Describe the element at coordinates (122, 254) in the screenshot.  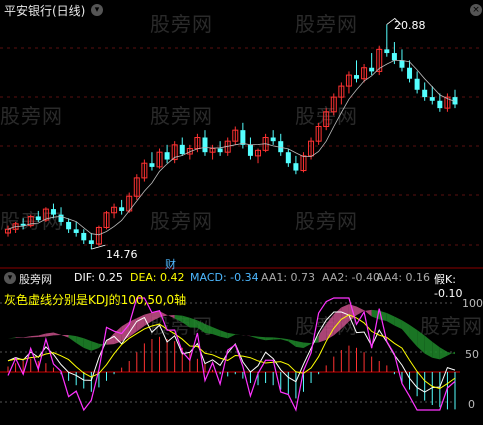
I see `low-price-label: 14.76` at that location.